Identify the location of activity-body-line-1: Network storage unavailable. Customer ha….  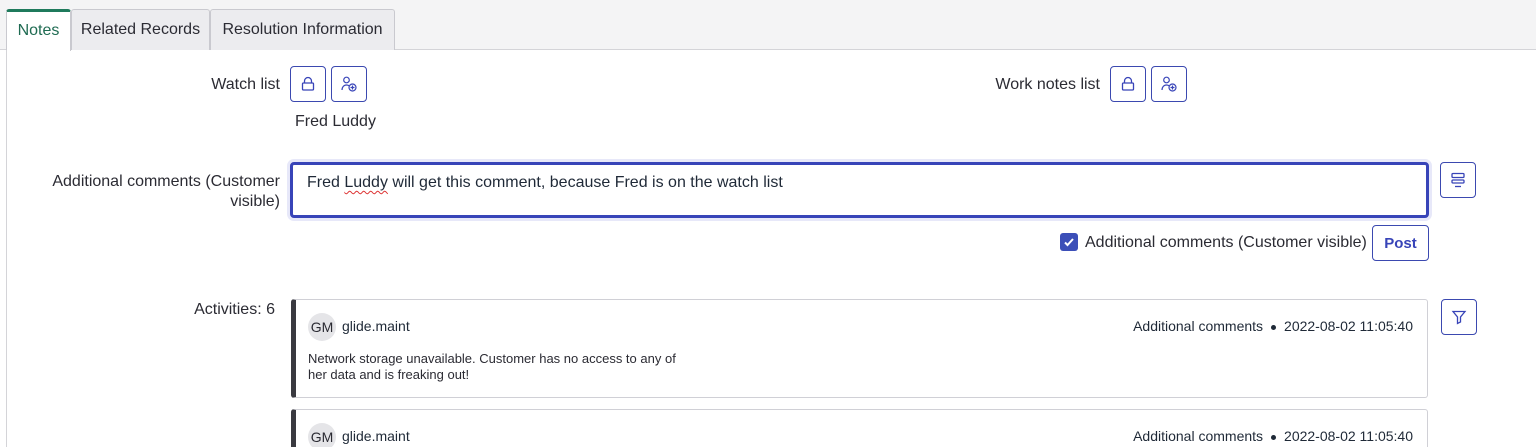
(492, 358).